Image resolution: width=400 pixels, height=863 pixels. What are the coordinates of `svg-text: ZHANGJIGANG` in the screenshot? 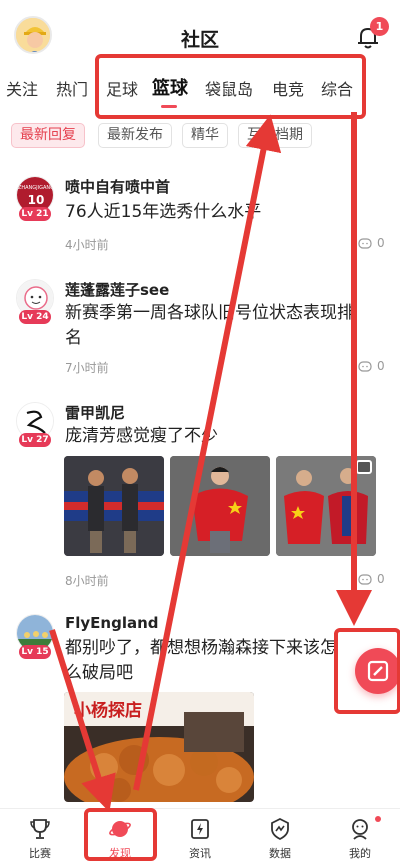 It's located at (36, 188).